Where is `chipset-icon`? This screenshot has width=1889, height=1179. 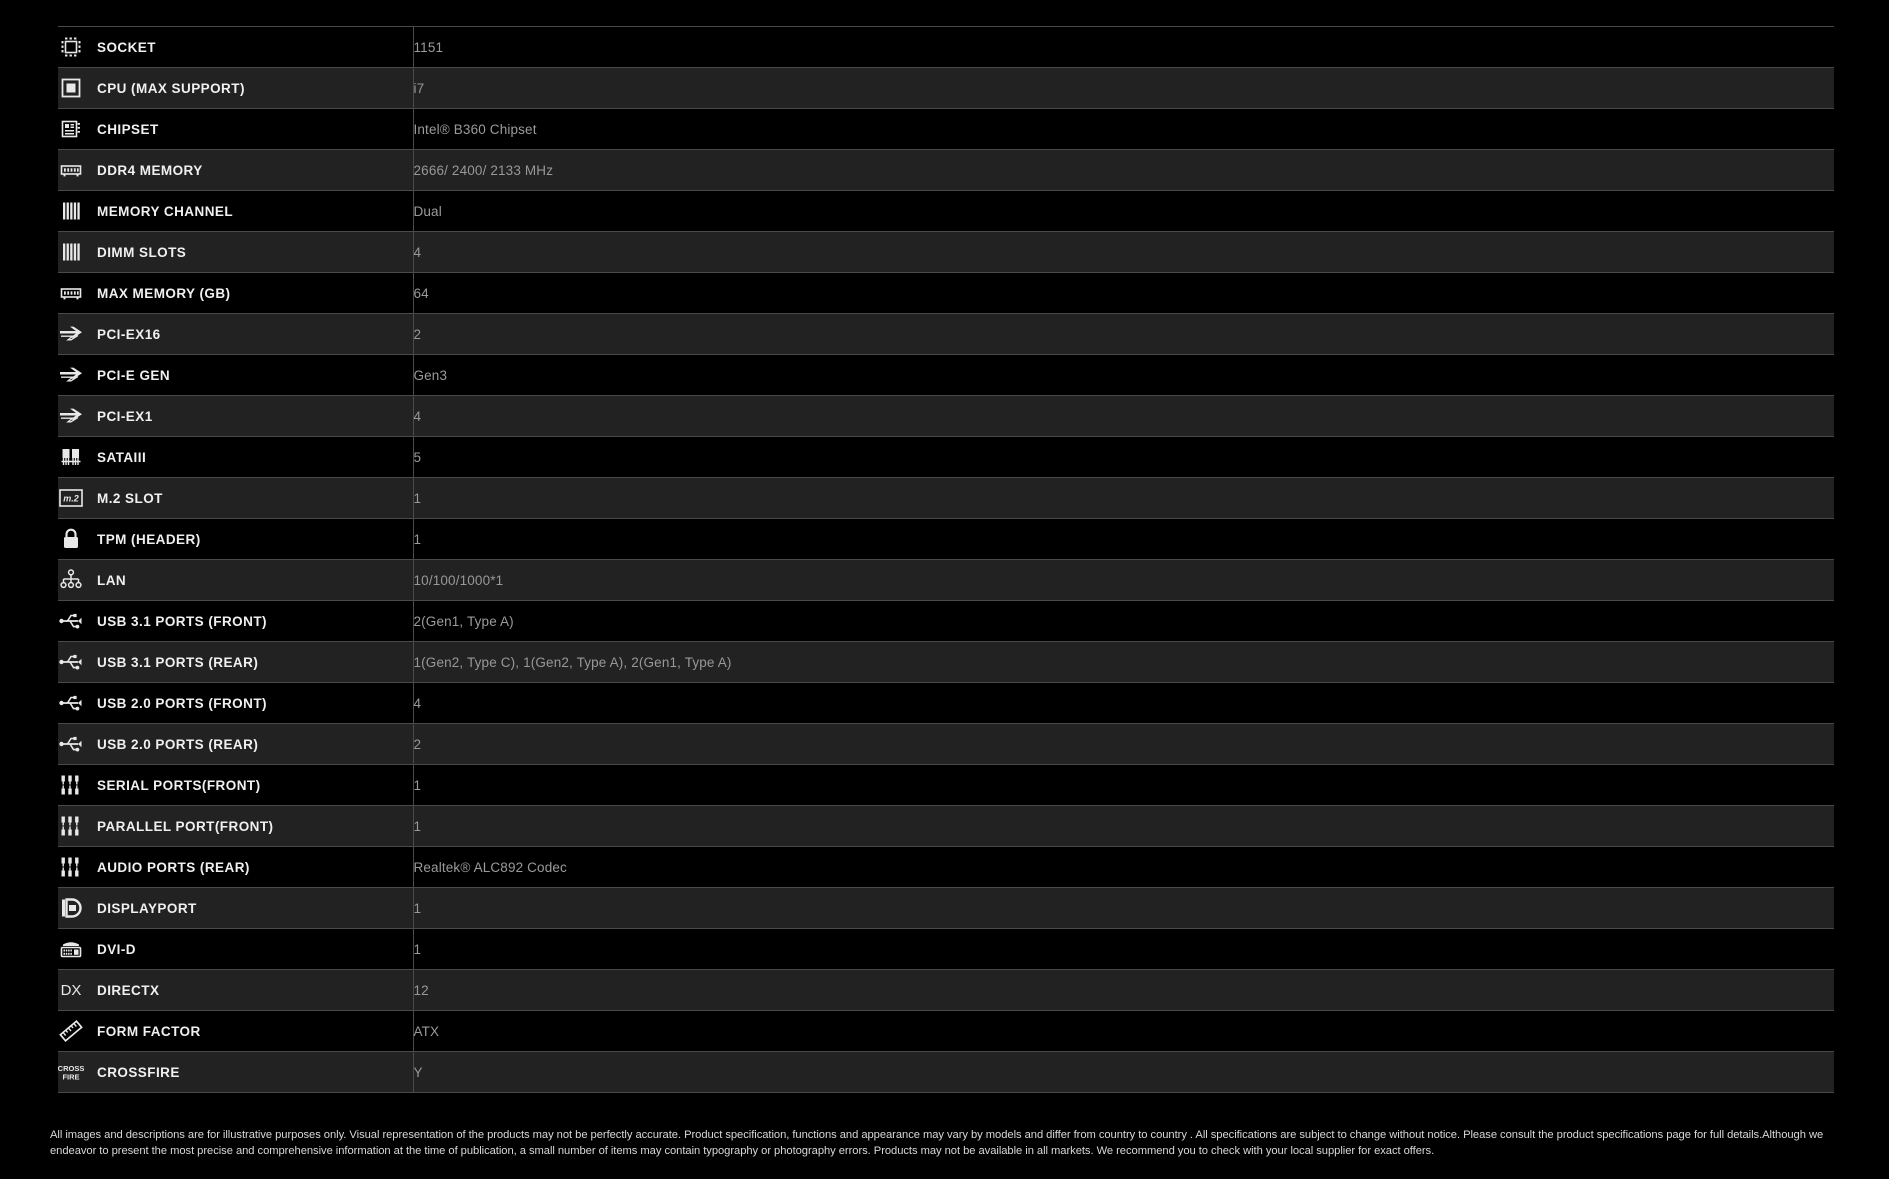 chipset-icon is located at coordinates (71, 129).